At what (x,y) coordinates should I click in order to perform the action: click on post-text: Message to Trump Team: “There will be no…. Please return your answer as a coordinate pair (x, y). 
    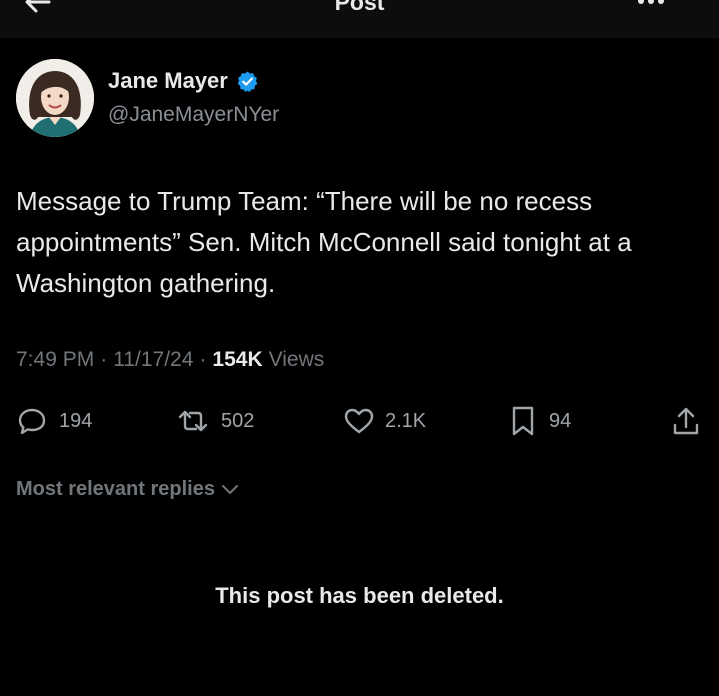
    Looking at the image, I should click on (324, 242).